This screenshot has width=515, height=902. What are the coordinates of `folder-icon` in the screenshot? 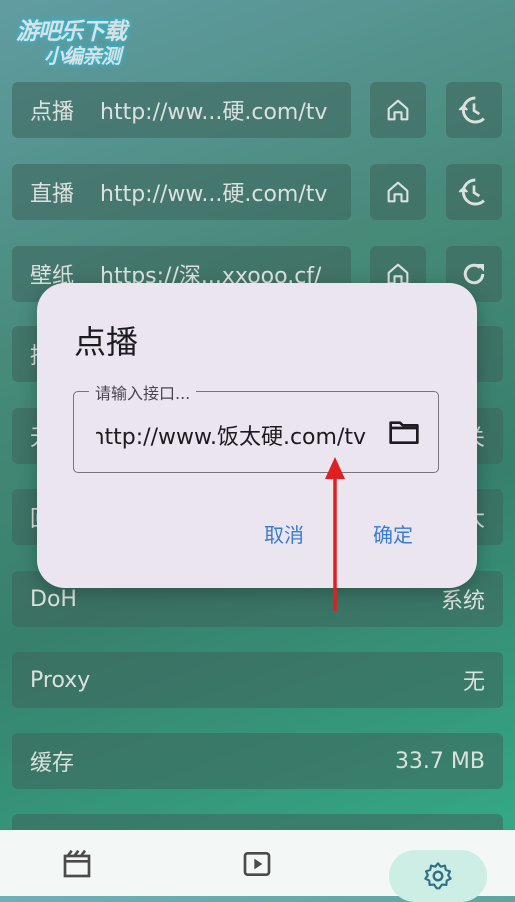 It's located at (404, 432).